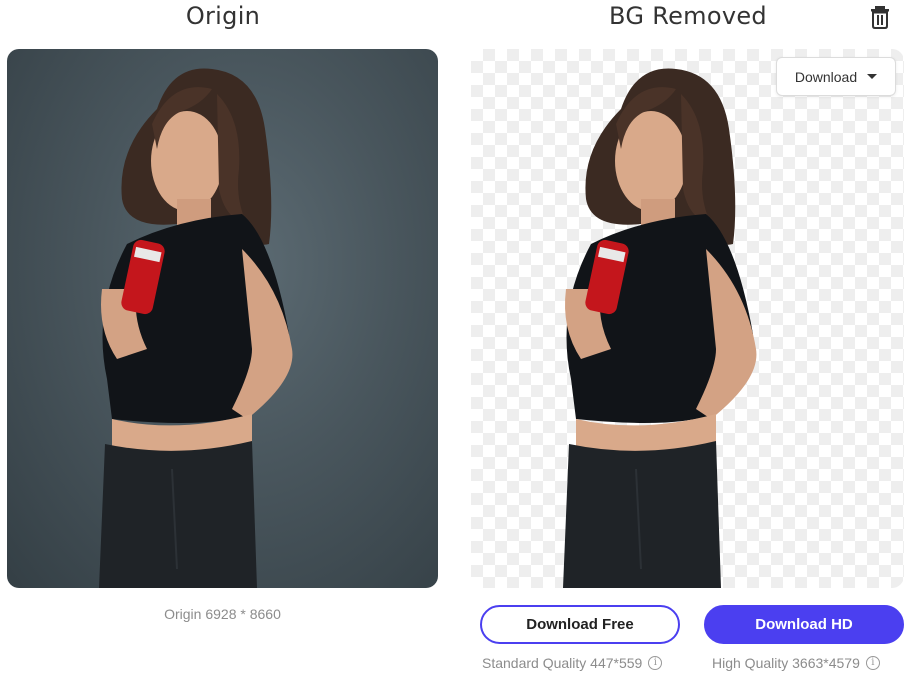 The width and height of the screenshot is (916, 674). Describe the element at coordinates (580, 624) in the screenshot. I see `download-free-button: Download Free` at that location.